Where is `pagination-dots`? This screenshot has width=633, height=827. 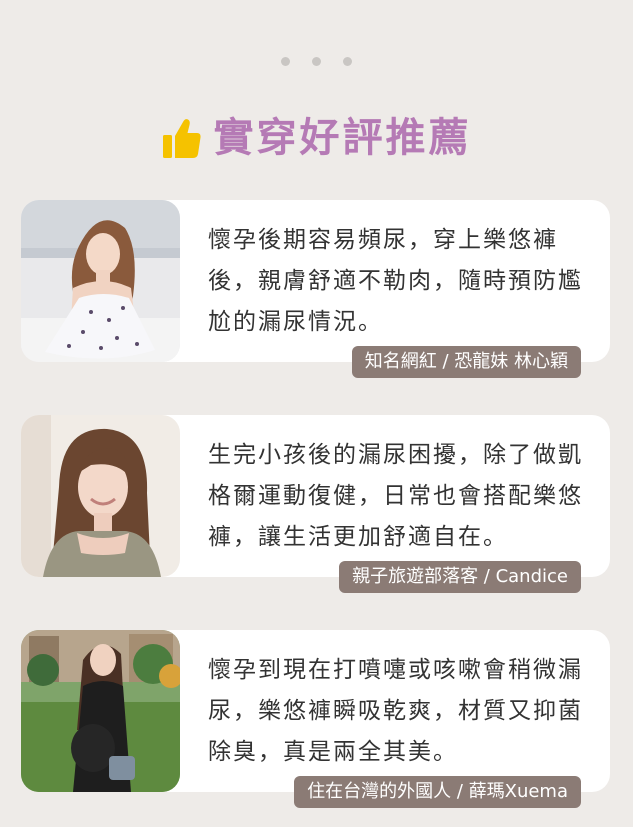 pagination-dots is located at coordinates (316, 61).